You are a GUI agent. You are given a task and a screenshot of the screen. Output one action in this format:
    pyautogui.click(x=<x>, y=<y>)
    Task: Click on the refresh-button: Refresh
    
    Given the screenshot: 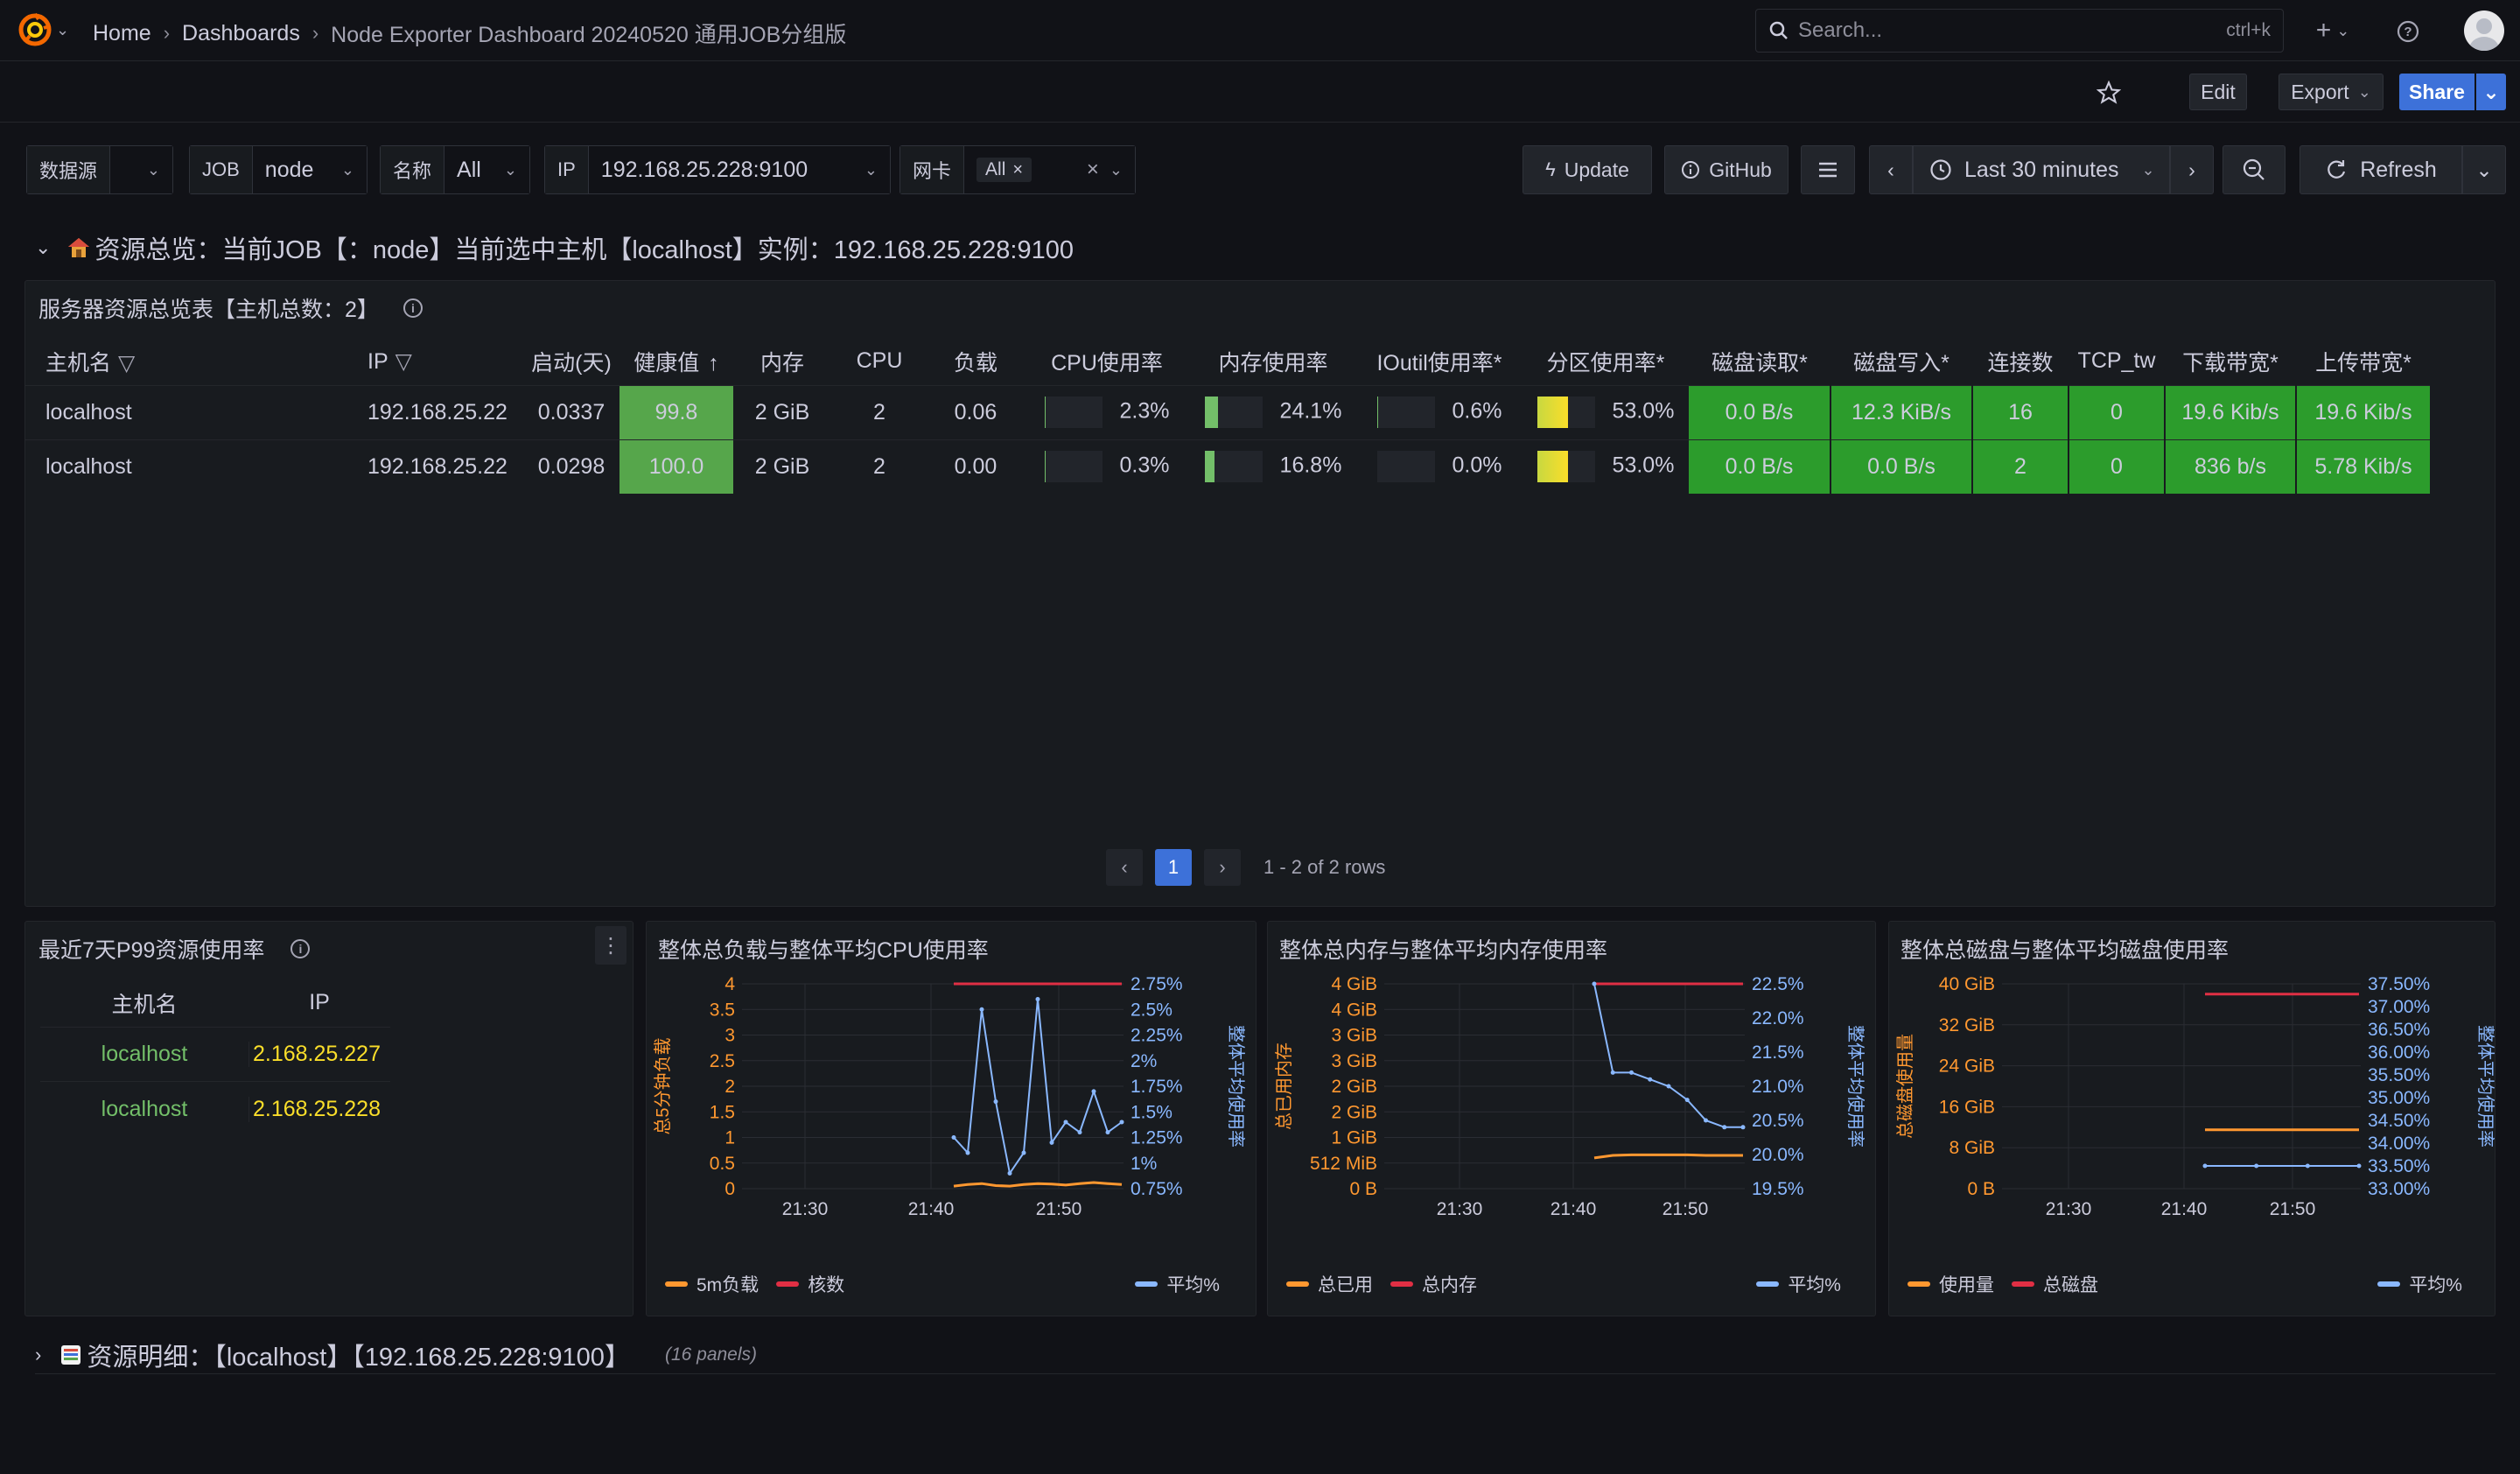 What is the action you would take?
    pyautogui.click(x=2381, y=169)
    